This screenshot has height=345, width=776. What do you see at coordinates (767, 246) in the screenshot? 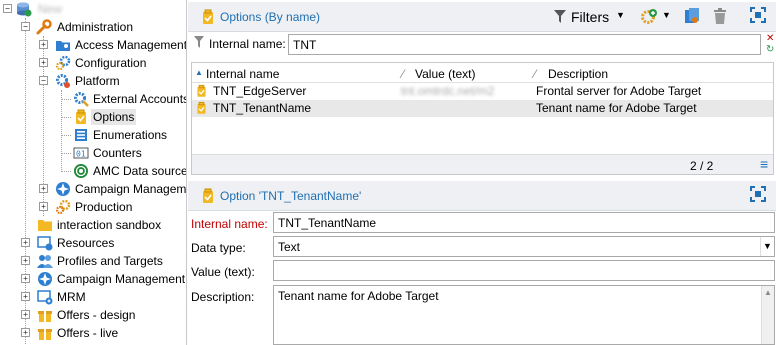
I see `chevron-down-icon: ▼` at bounding box center [767, 246].